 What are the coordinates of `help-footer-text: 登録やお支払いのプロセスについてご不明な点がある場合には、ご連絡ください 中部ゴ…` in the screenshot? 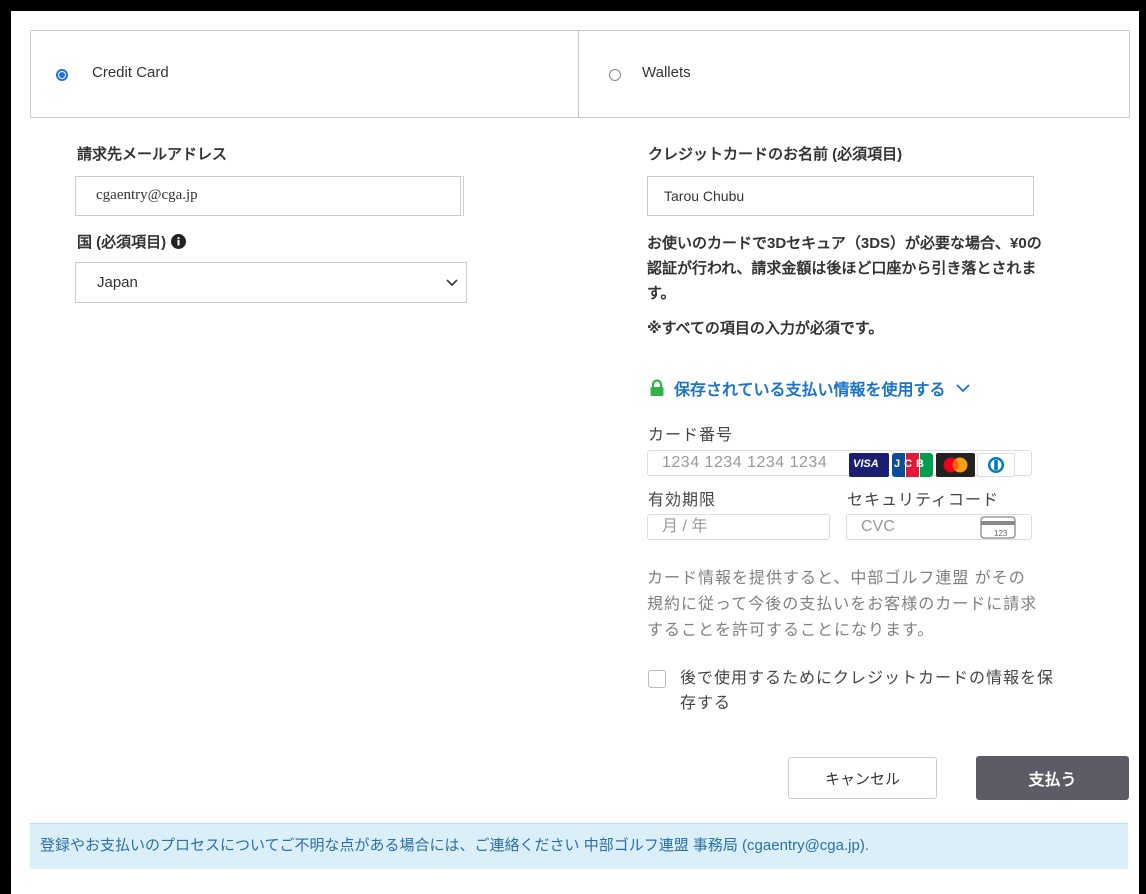 It's located at (455, 845).